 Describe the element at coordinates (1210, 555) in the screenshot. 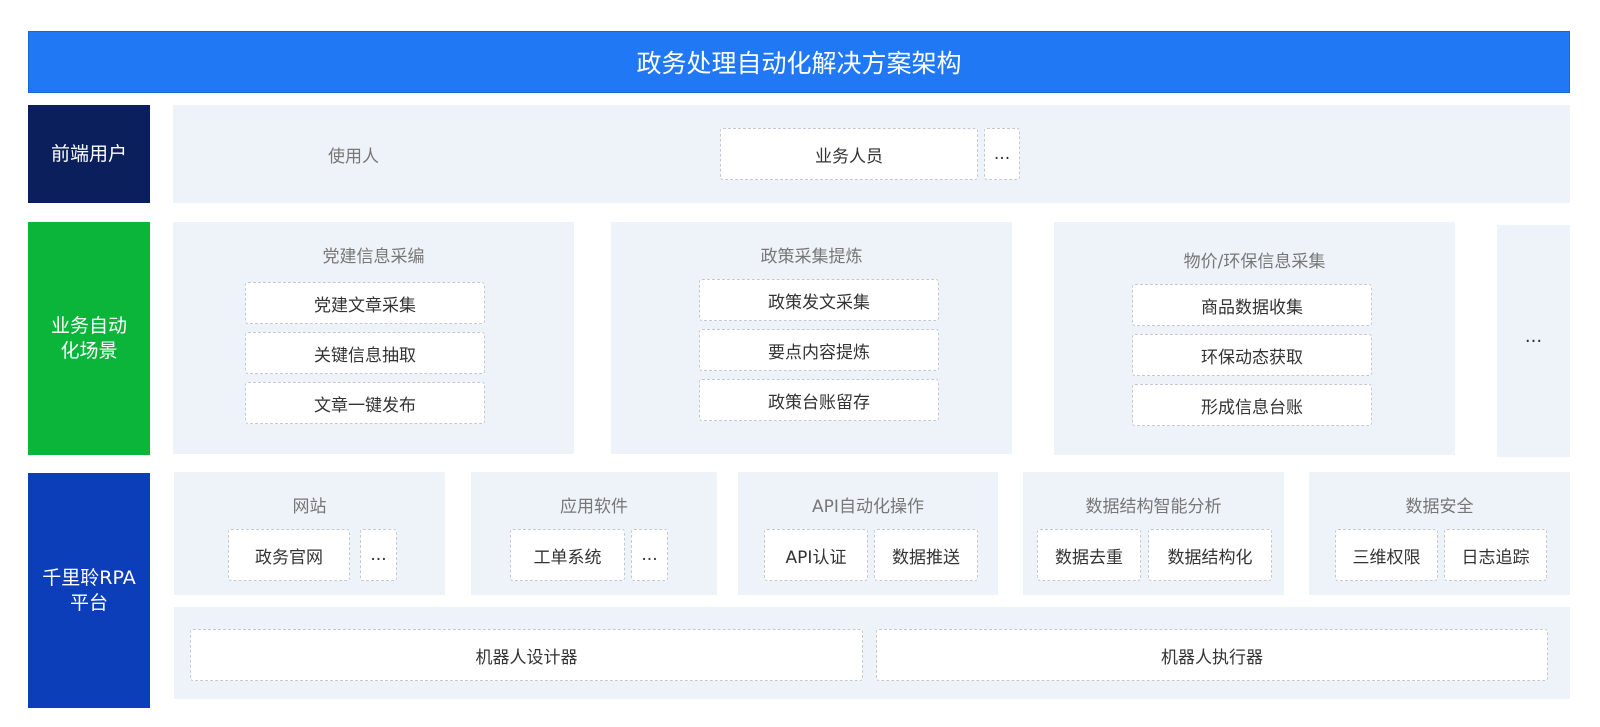

I see `platform-module-item: 数据结构化` at that location.